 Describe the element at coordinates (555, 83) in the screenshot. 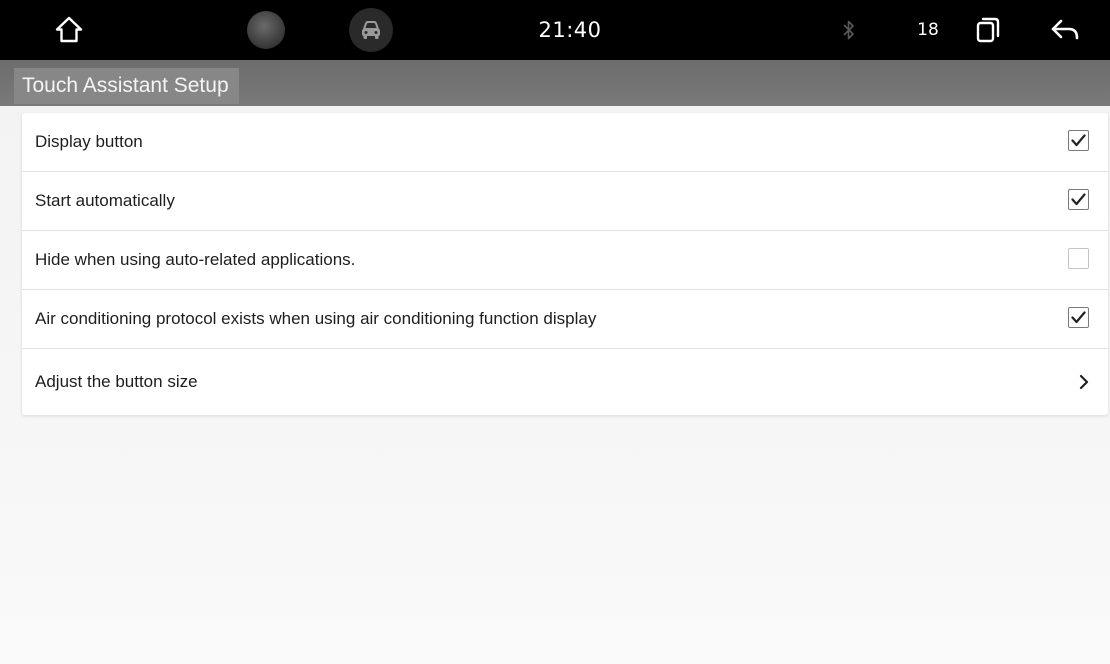

I see `title-bar: Touch Assistant Setup` at that location.